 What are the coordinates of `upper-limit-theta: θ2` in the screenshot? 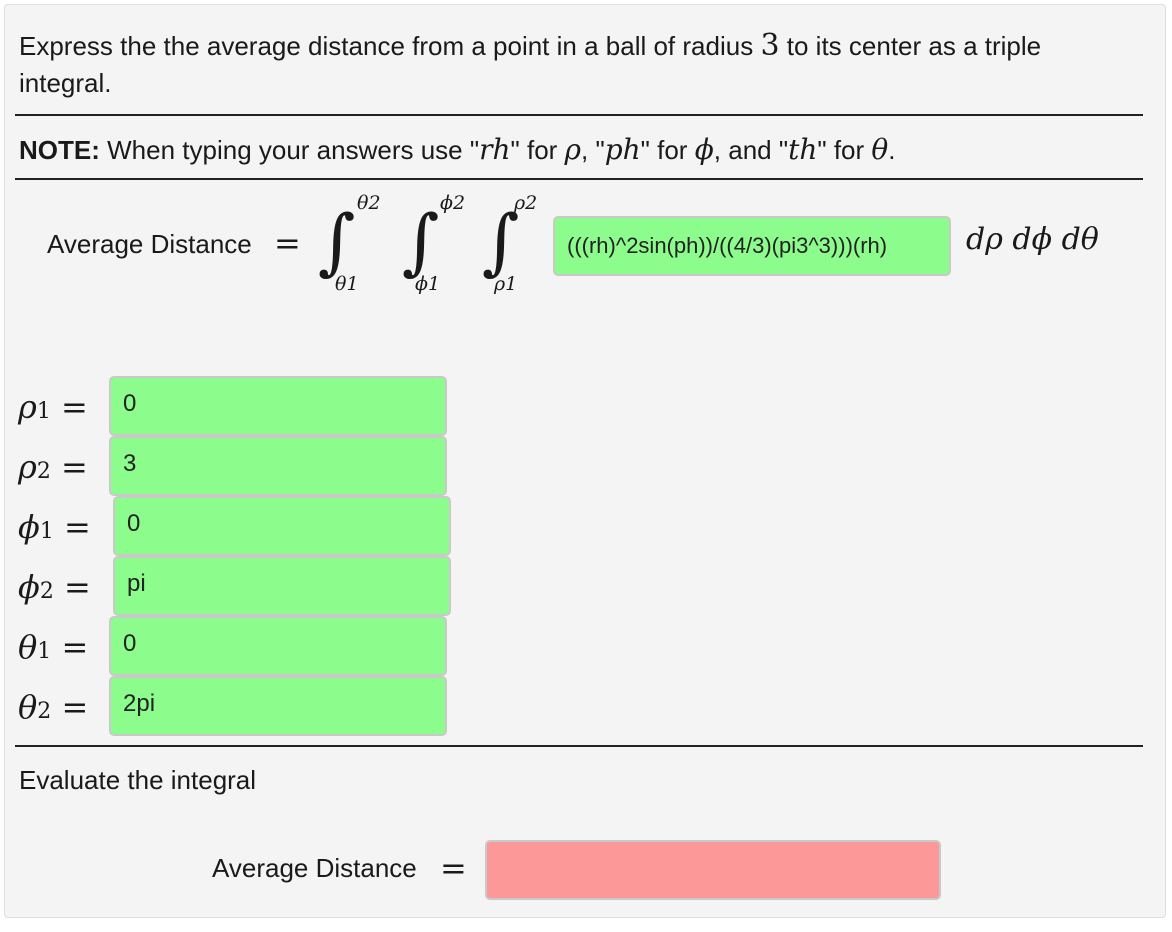 It's located at (369, 203).